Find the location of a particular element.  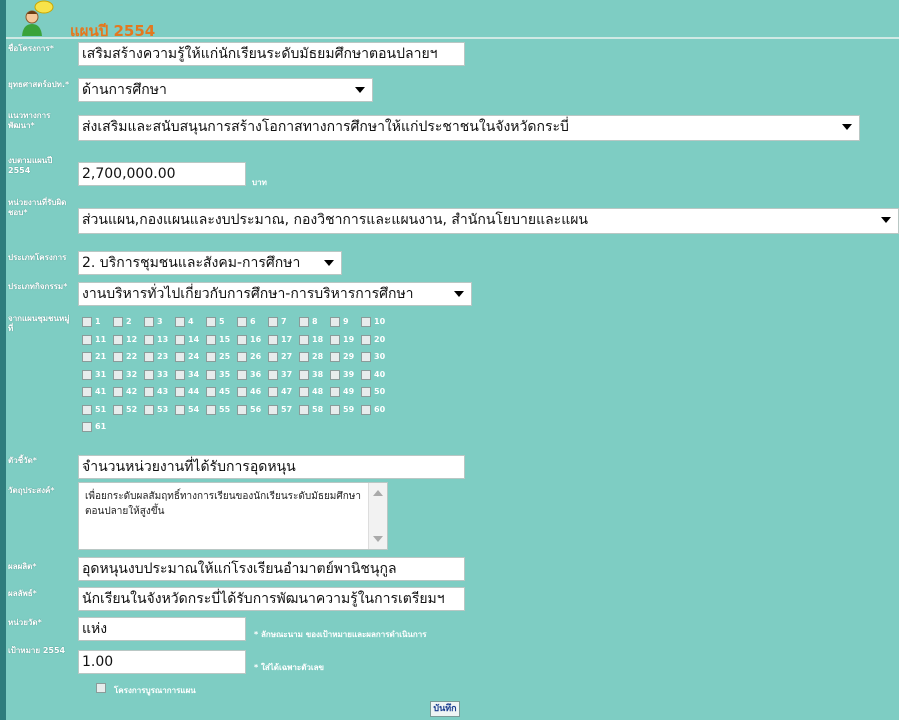

village-number-label: 37 is located at coordinates (287, 374).